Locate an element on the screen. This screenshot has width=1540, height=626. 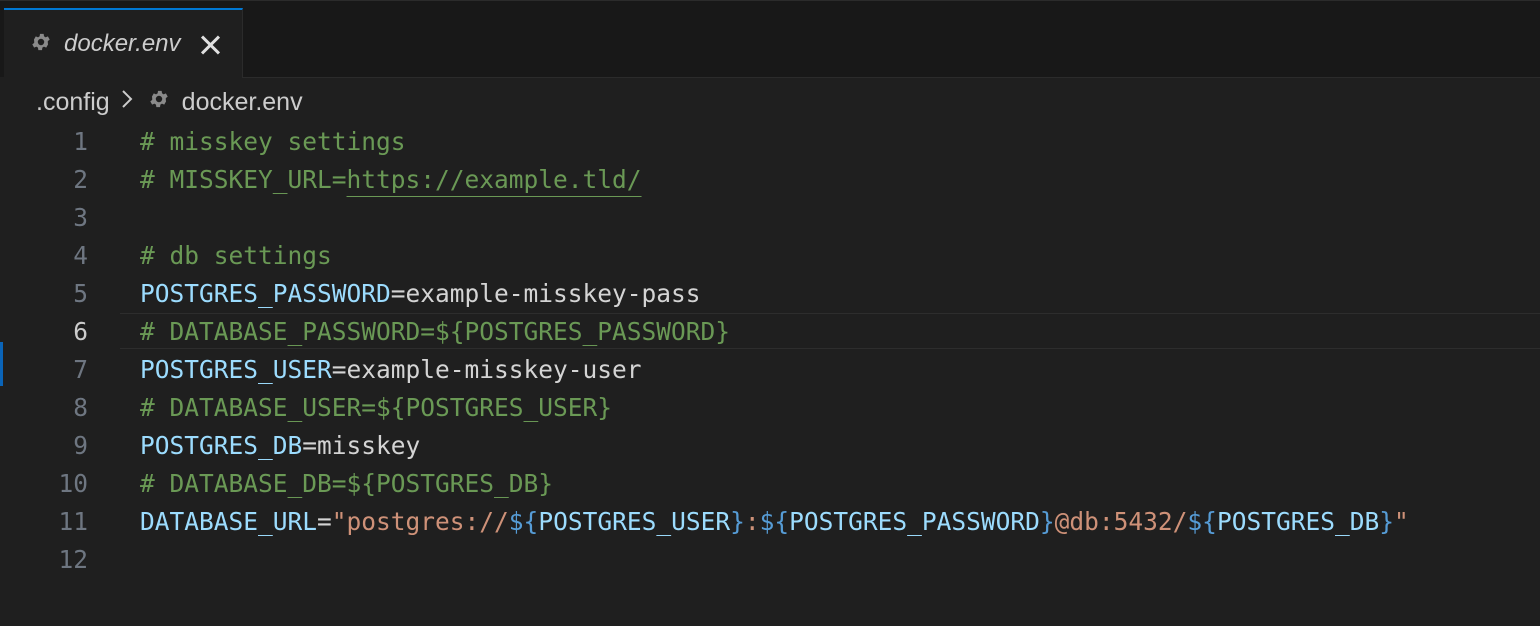
breadcrumb-file: docker.env is located at coordinates (242, 102).